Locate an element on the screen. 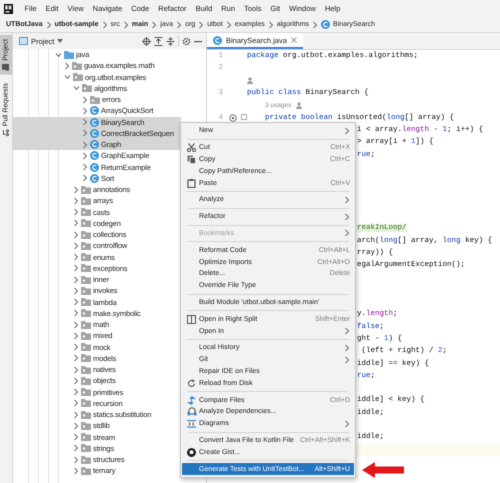  github-icon is located at coordinates (191, 452).